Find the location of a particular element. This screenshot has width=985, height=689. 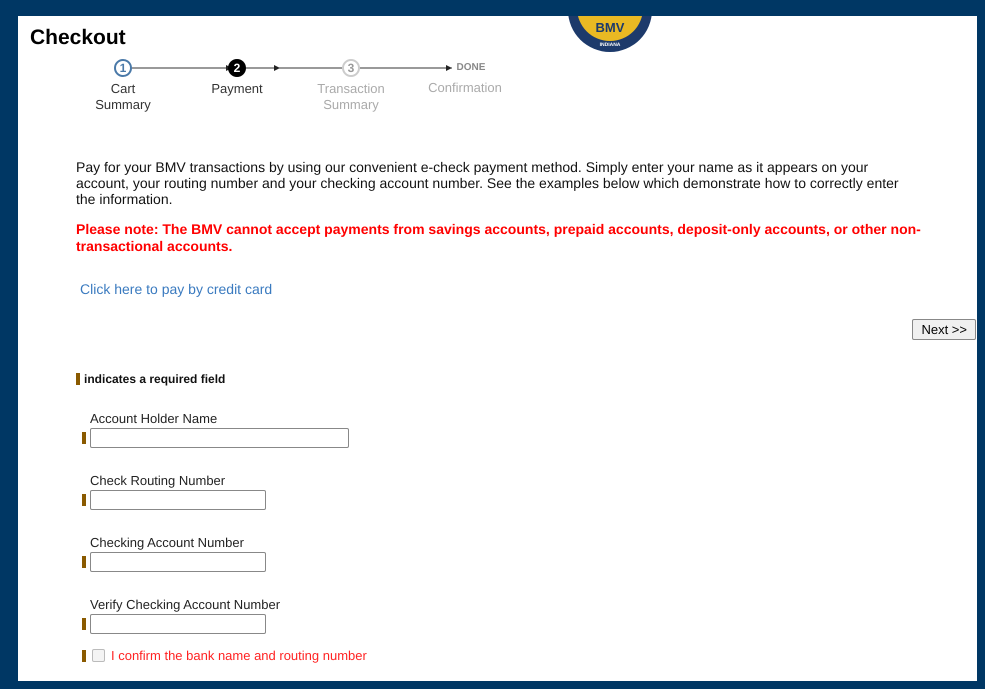

step-label: Confirmation is located at coordinates (465, 88).